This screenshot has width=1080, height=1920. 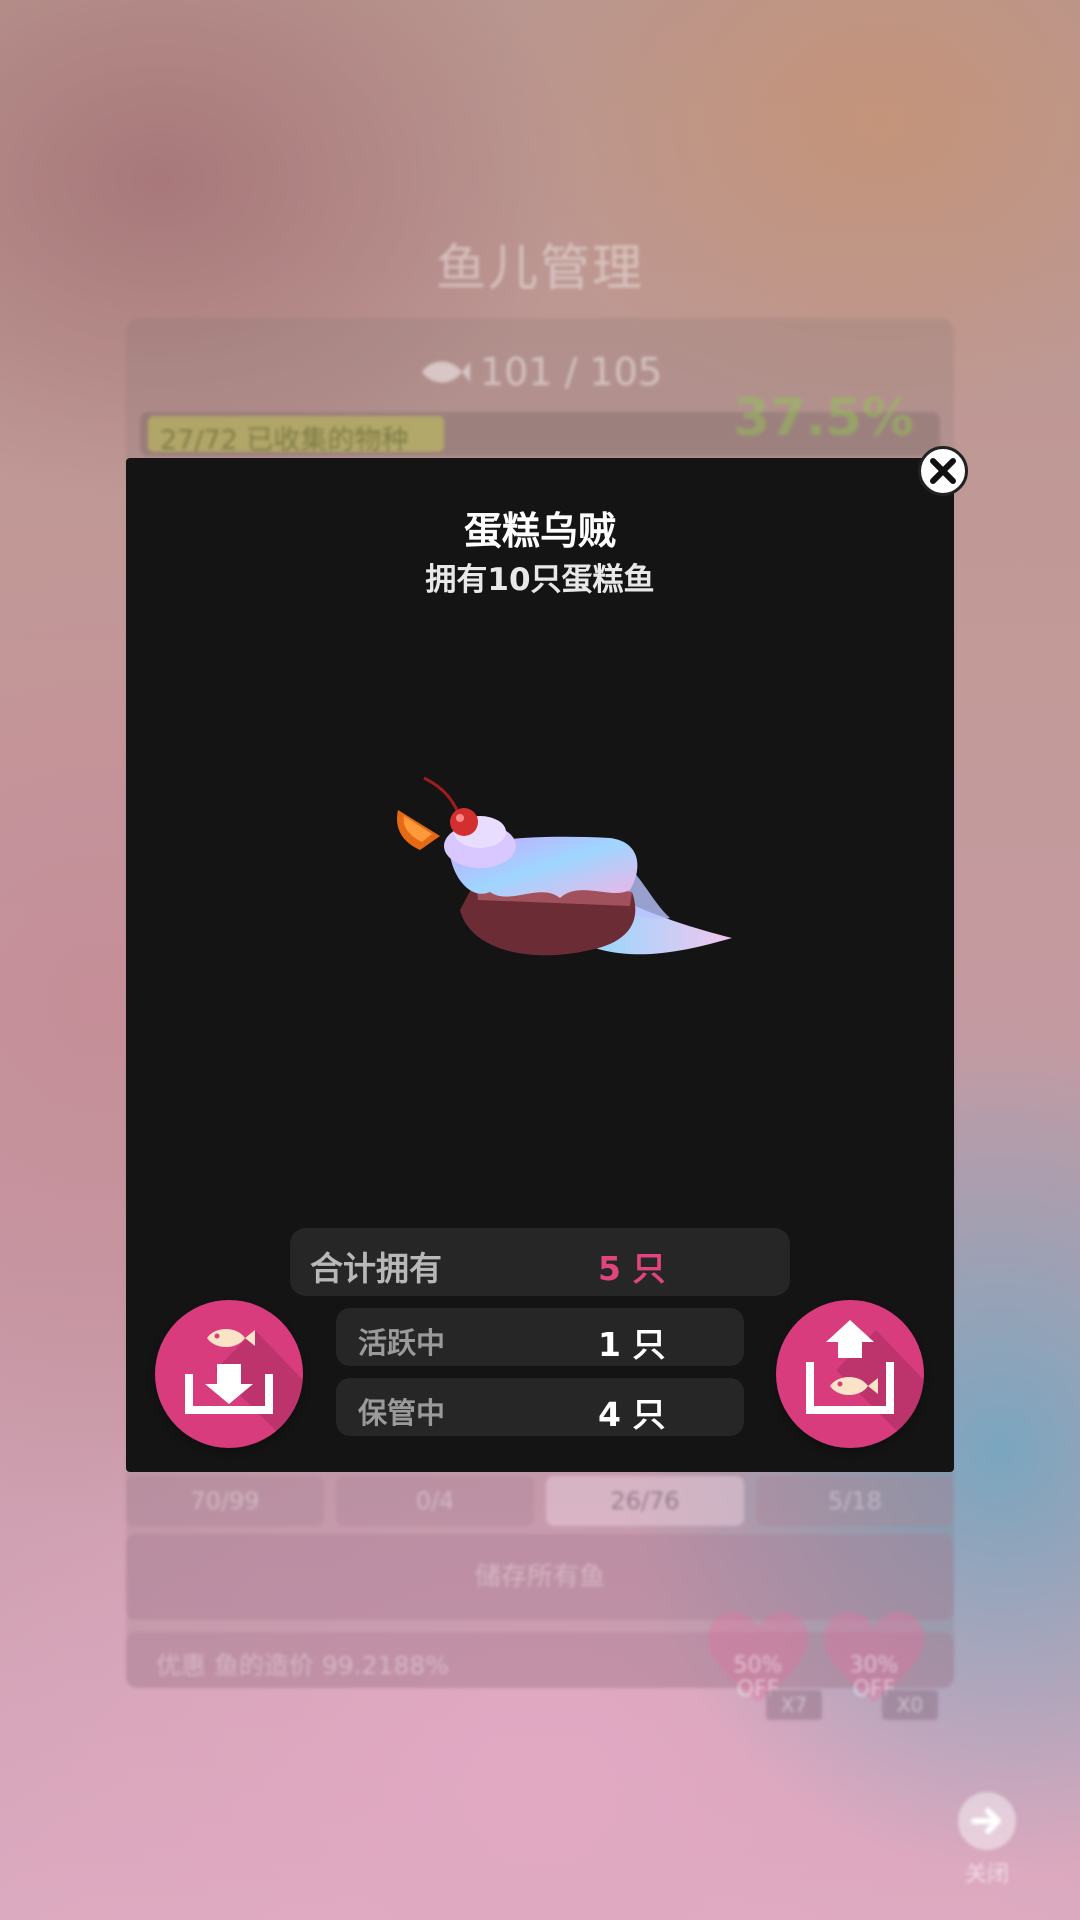 What do you see at coordinates (444, 375) in the screenshot?
I see `fish-icon` at bounding box center [444, 375].